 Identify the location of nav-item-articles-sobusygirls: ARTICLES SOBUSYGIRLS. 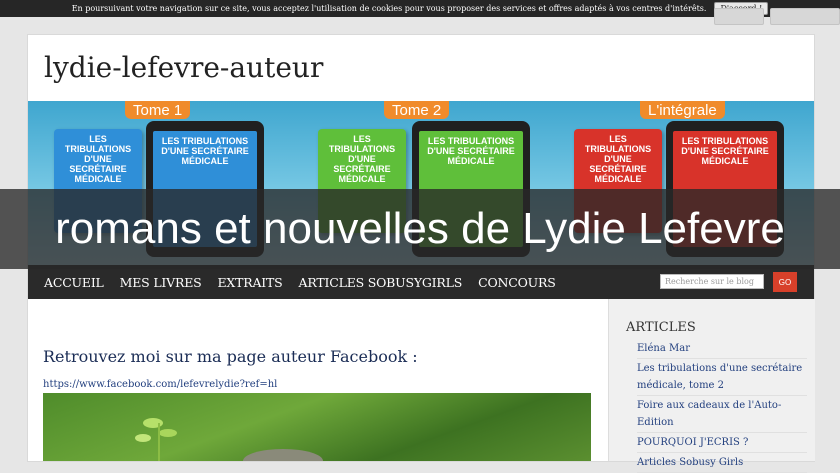
(381, 282).